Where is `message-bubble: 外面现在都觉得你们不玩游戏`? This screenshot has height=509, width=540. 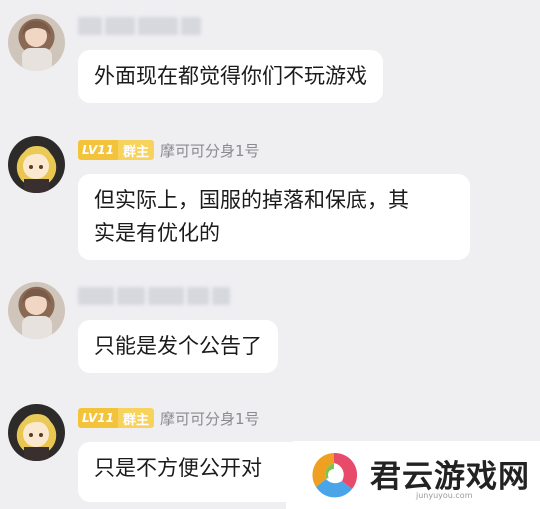
message-bubble: 外面现在都觉得你们不玩游戏 is located at coordinates (230, 76).